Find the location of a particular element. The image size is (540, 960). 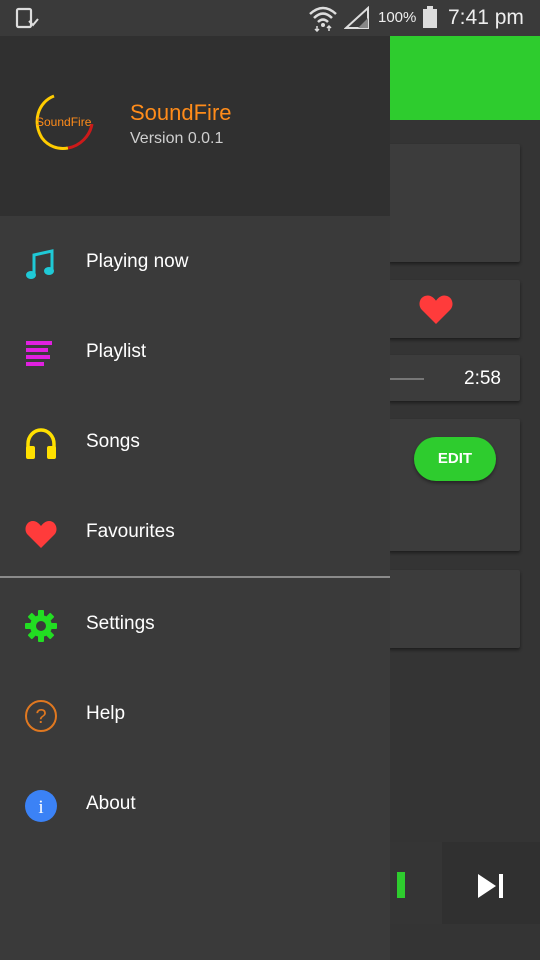

skip-next-icon is located at coordinates (491, 886).